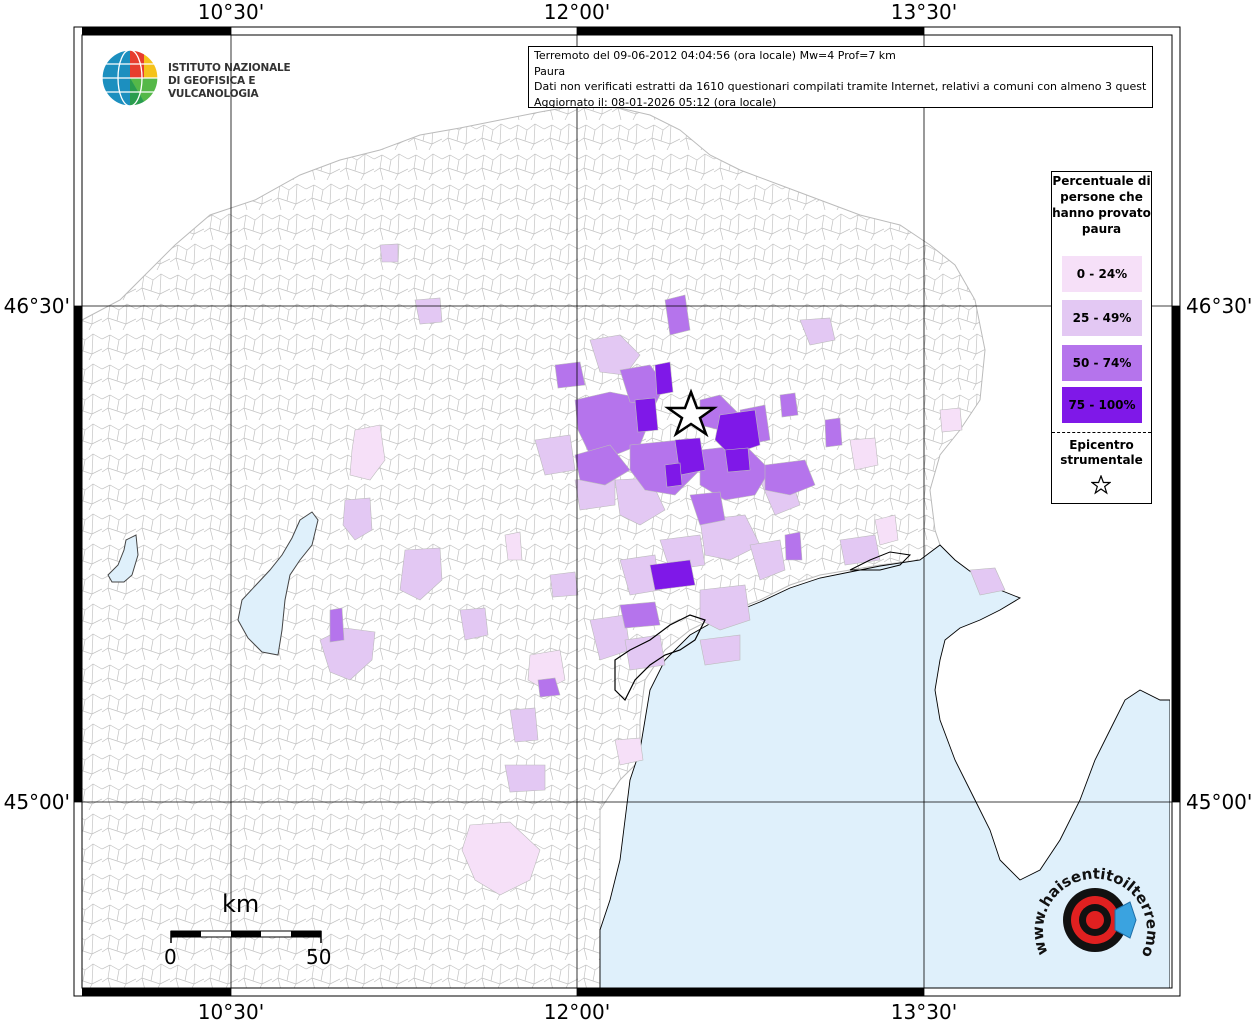 This screenshot has height=1024, width=1254. Describe the element at coordinates (1101, 432) in the screenshot. I see `legend-separator` at that location.